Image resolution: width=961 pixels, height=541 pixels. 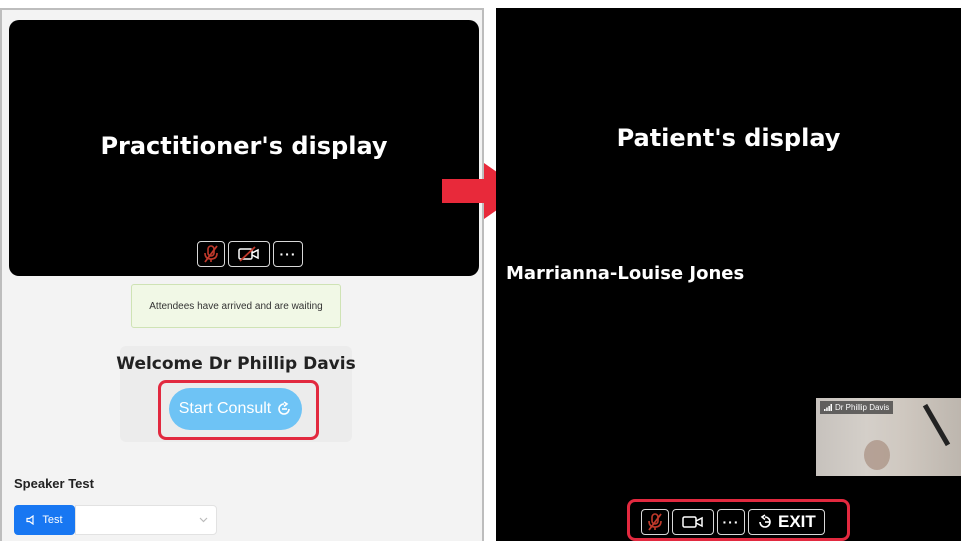 I want to click on participant-face, so click(x=877, y=455).